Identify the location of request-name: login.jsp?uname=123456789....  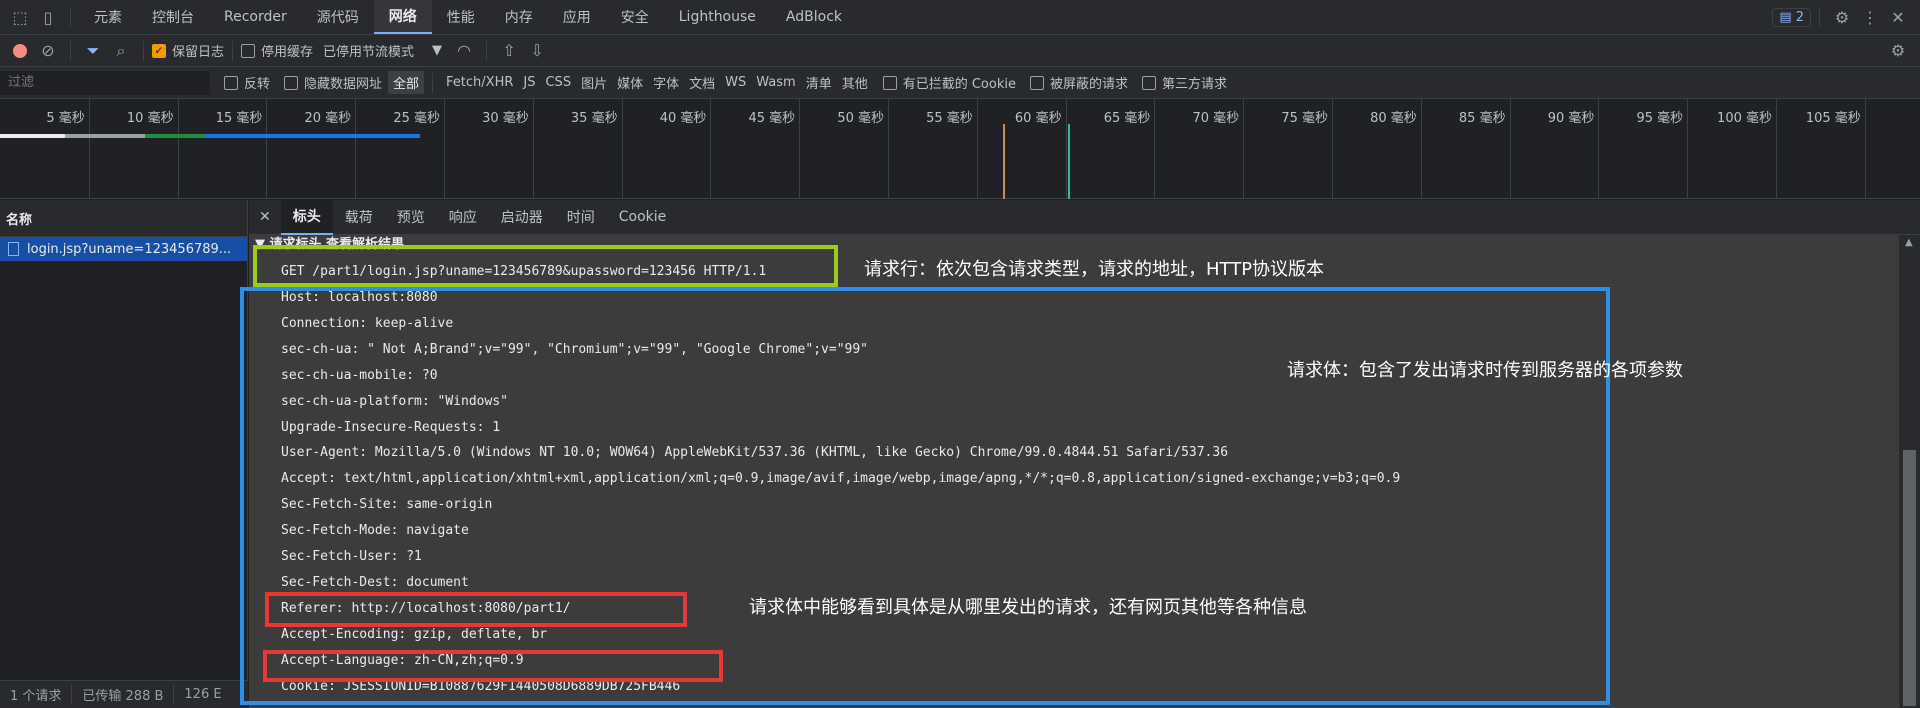
(129, 249).